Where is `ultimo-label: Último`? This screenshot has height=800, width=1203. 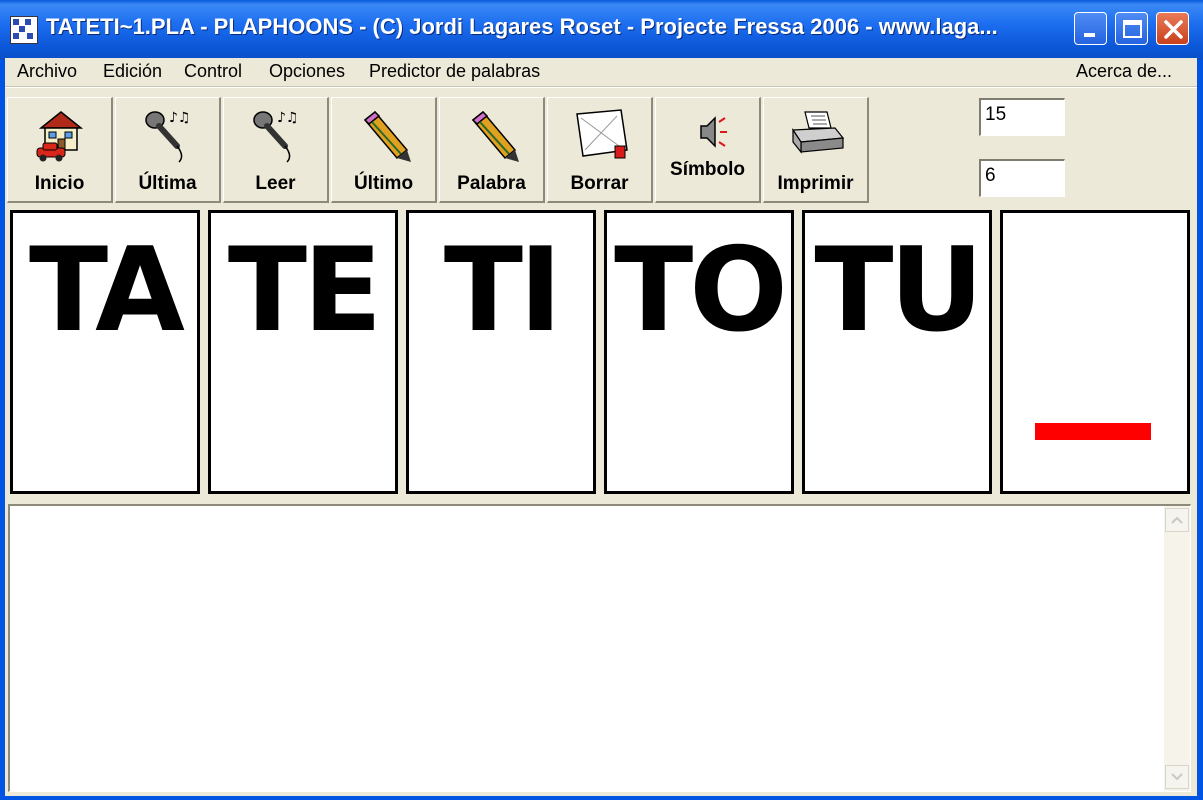 ultimo-label: Último is located at coordinates (383, 183).